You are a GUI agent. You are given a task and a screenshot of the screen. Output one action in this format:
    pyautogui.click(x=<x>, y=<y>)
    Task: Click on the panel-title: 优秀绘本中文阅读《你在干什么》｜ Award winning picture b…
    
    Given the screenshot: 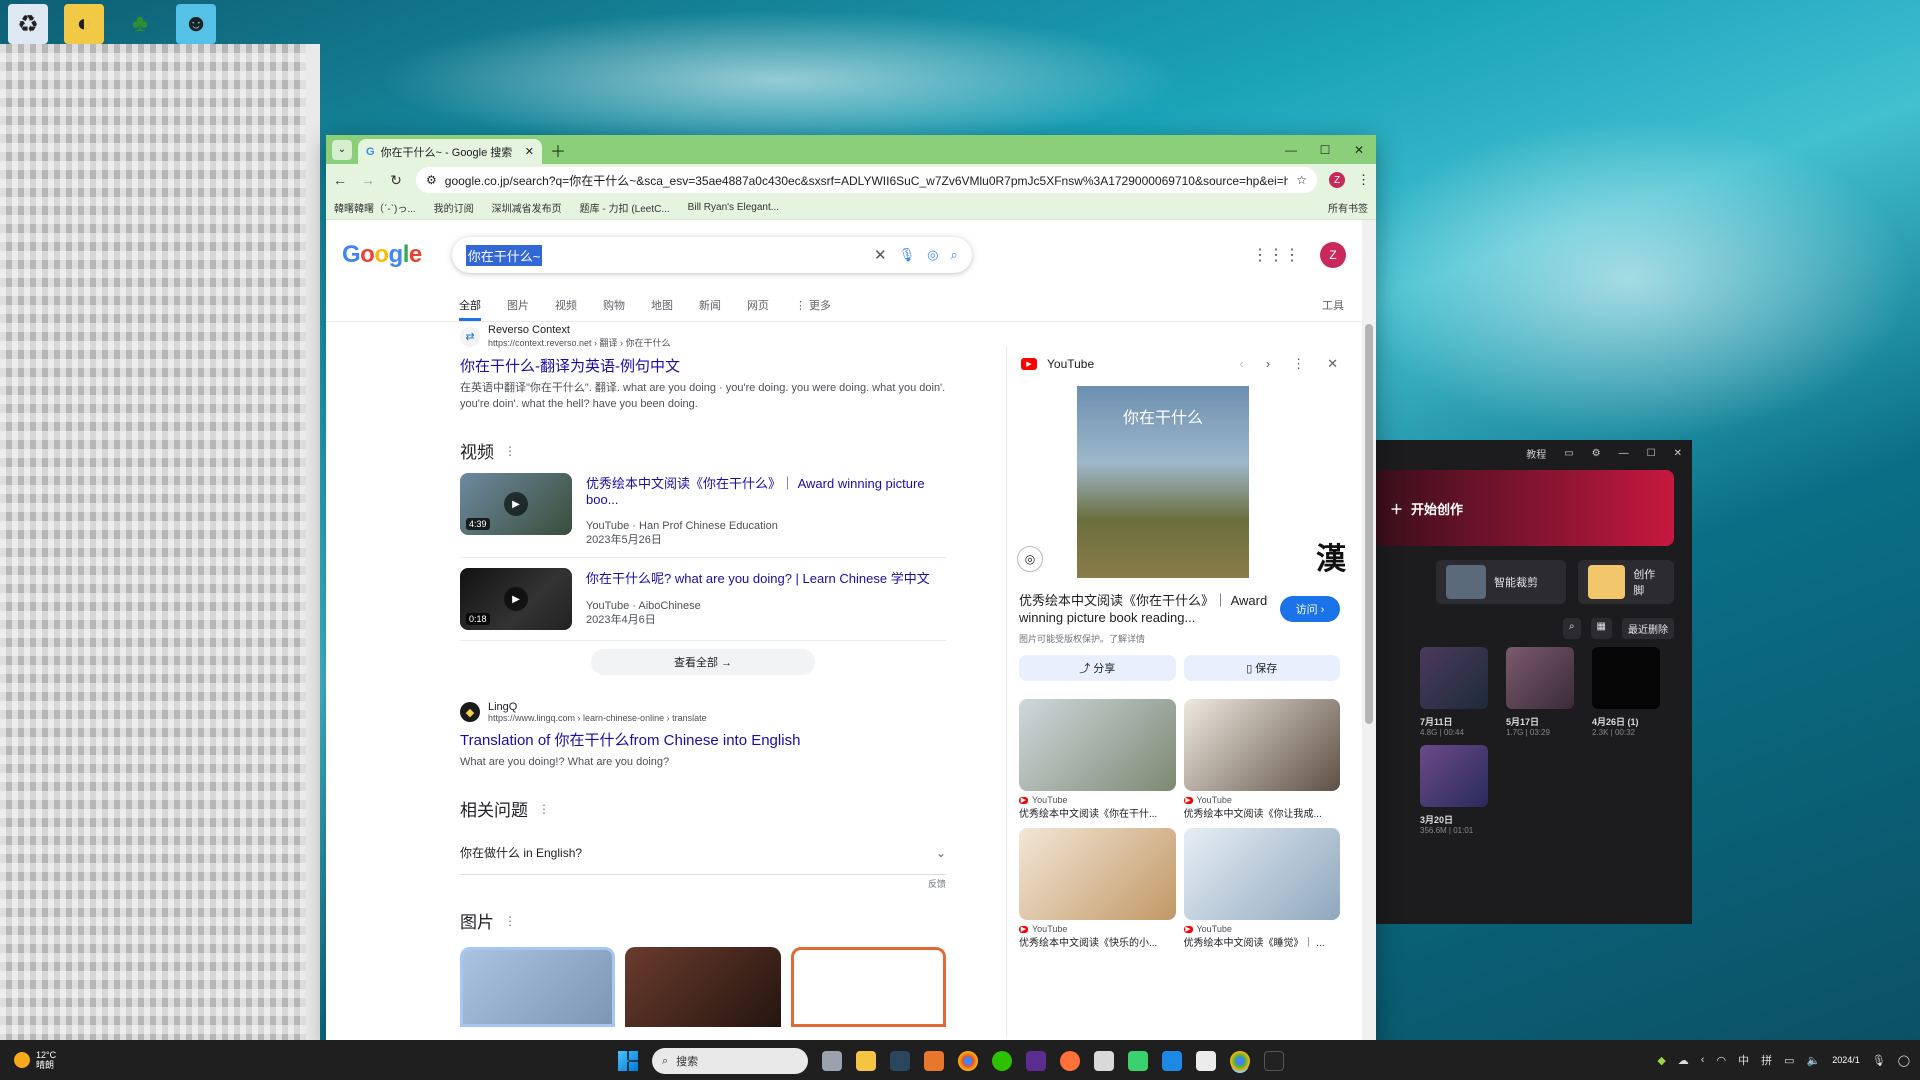 What is the action you would take?
    pyautogui.click(x=1144, y=609)
    